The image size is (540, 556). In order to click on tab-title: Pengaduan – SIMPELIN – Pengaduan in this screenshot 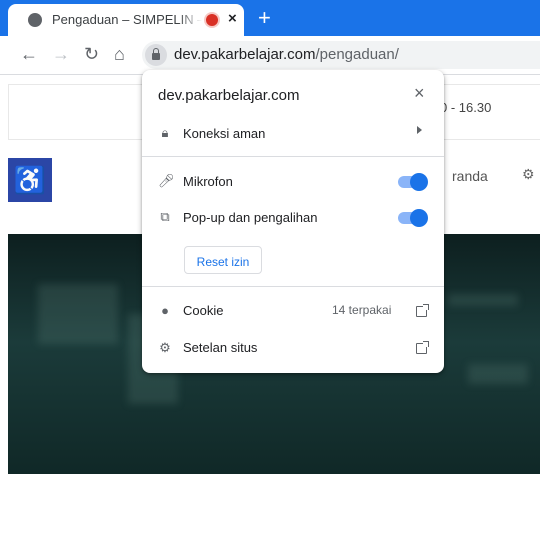, I will do `click(127, 19)`.